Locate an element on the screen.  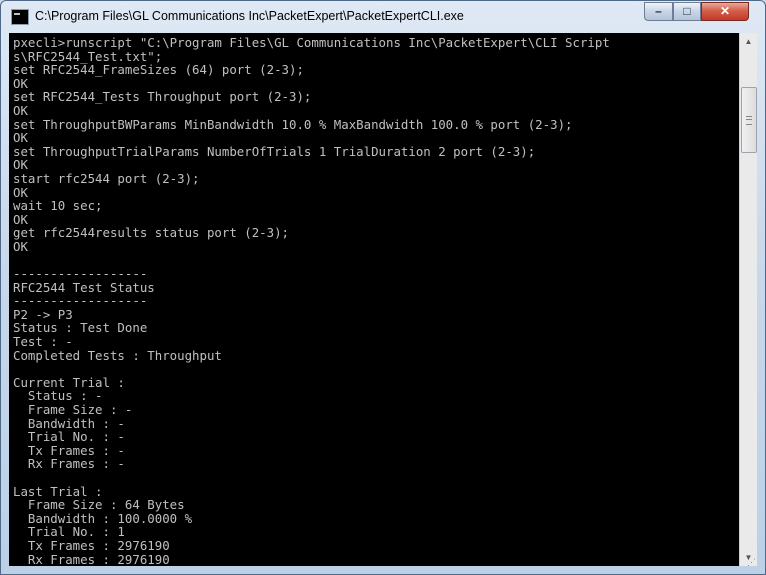
scrollbar-thumb is located at coordinates (749, 120).